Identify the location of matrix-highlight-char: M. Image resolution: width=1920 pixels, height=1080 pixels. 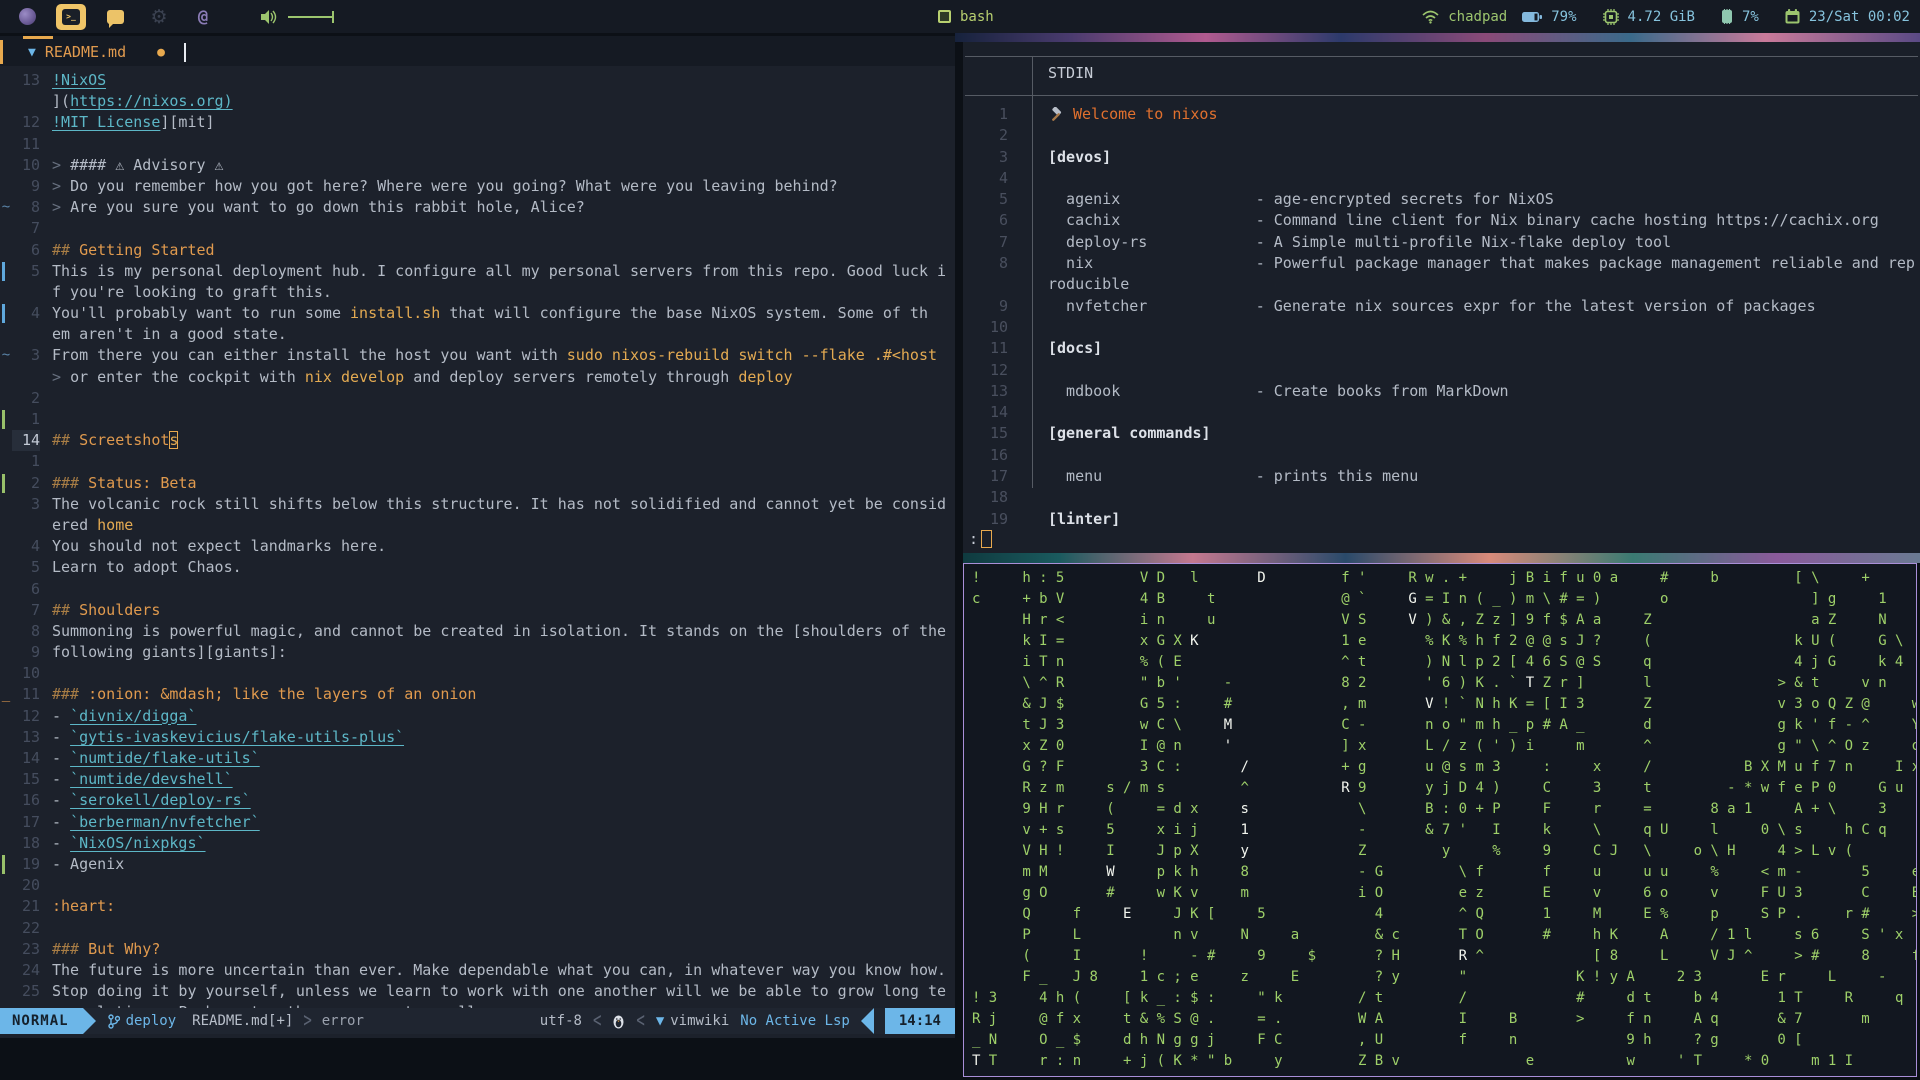
(1232, 725).